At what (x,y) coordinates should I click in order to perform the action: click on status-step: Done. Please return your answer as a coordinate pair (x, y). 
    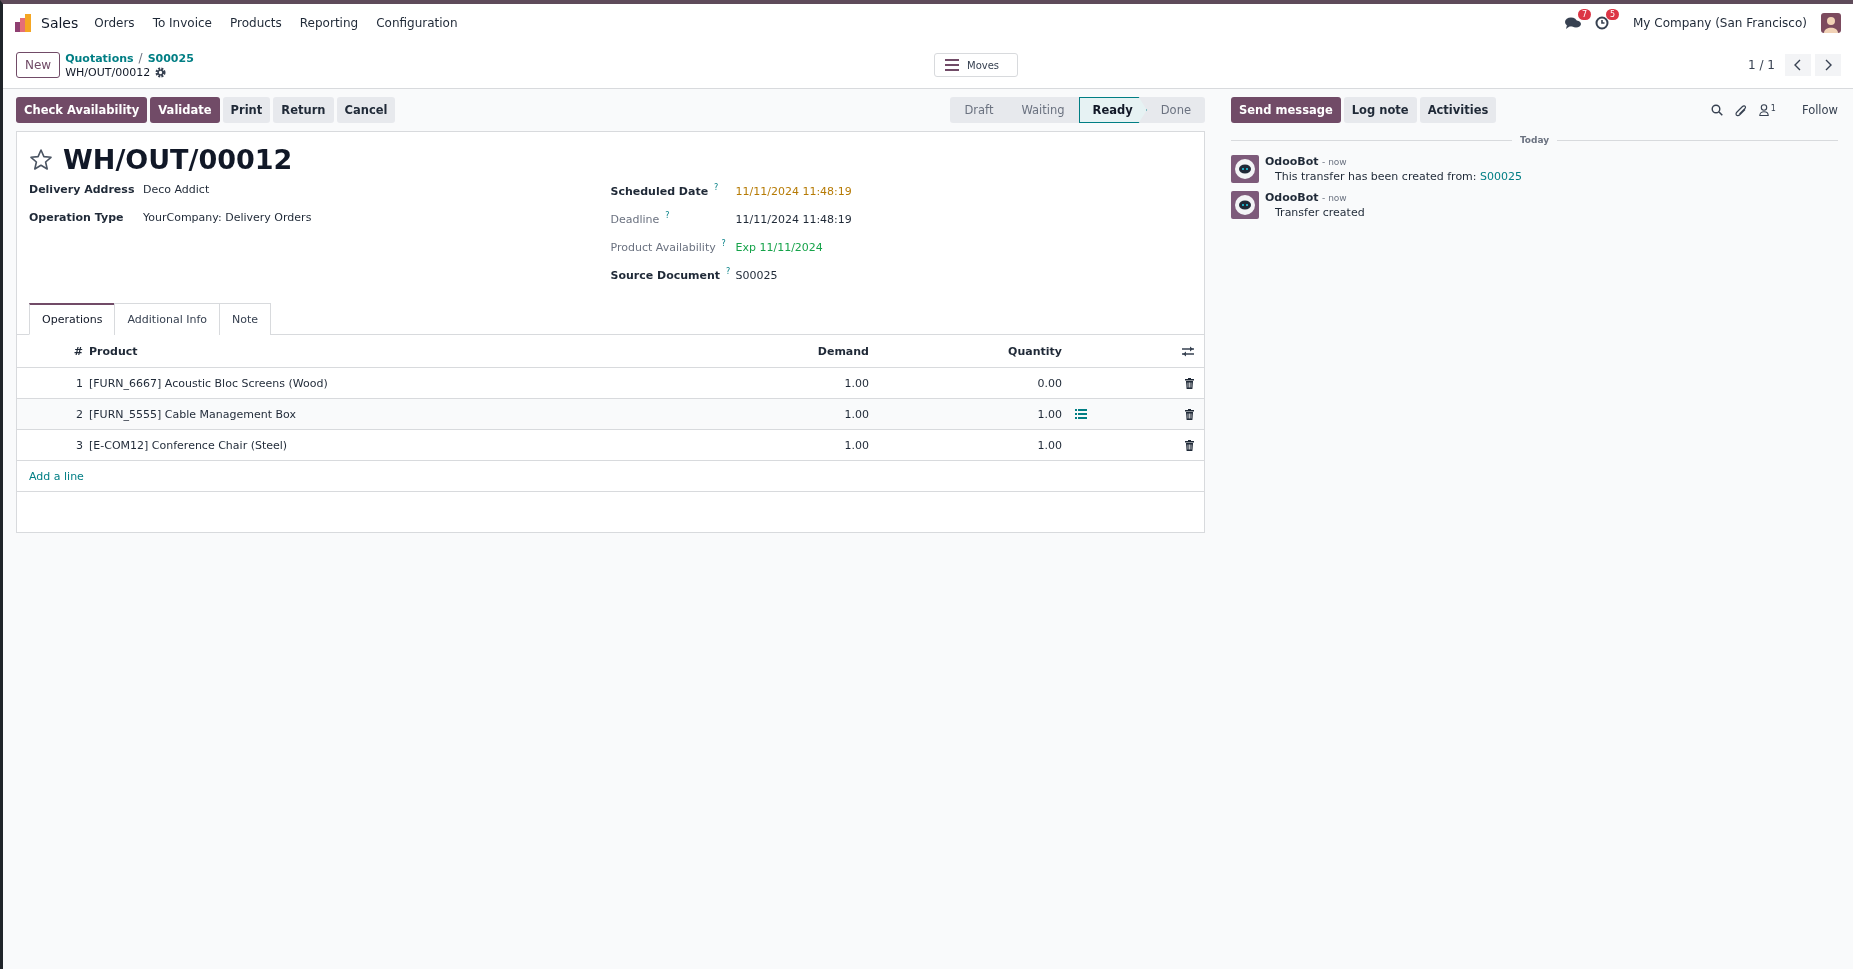
    Looking at the image, I should click on (1175, 110).